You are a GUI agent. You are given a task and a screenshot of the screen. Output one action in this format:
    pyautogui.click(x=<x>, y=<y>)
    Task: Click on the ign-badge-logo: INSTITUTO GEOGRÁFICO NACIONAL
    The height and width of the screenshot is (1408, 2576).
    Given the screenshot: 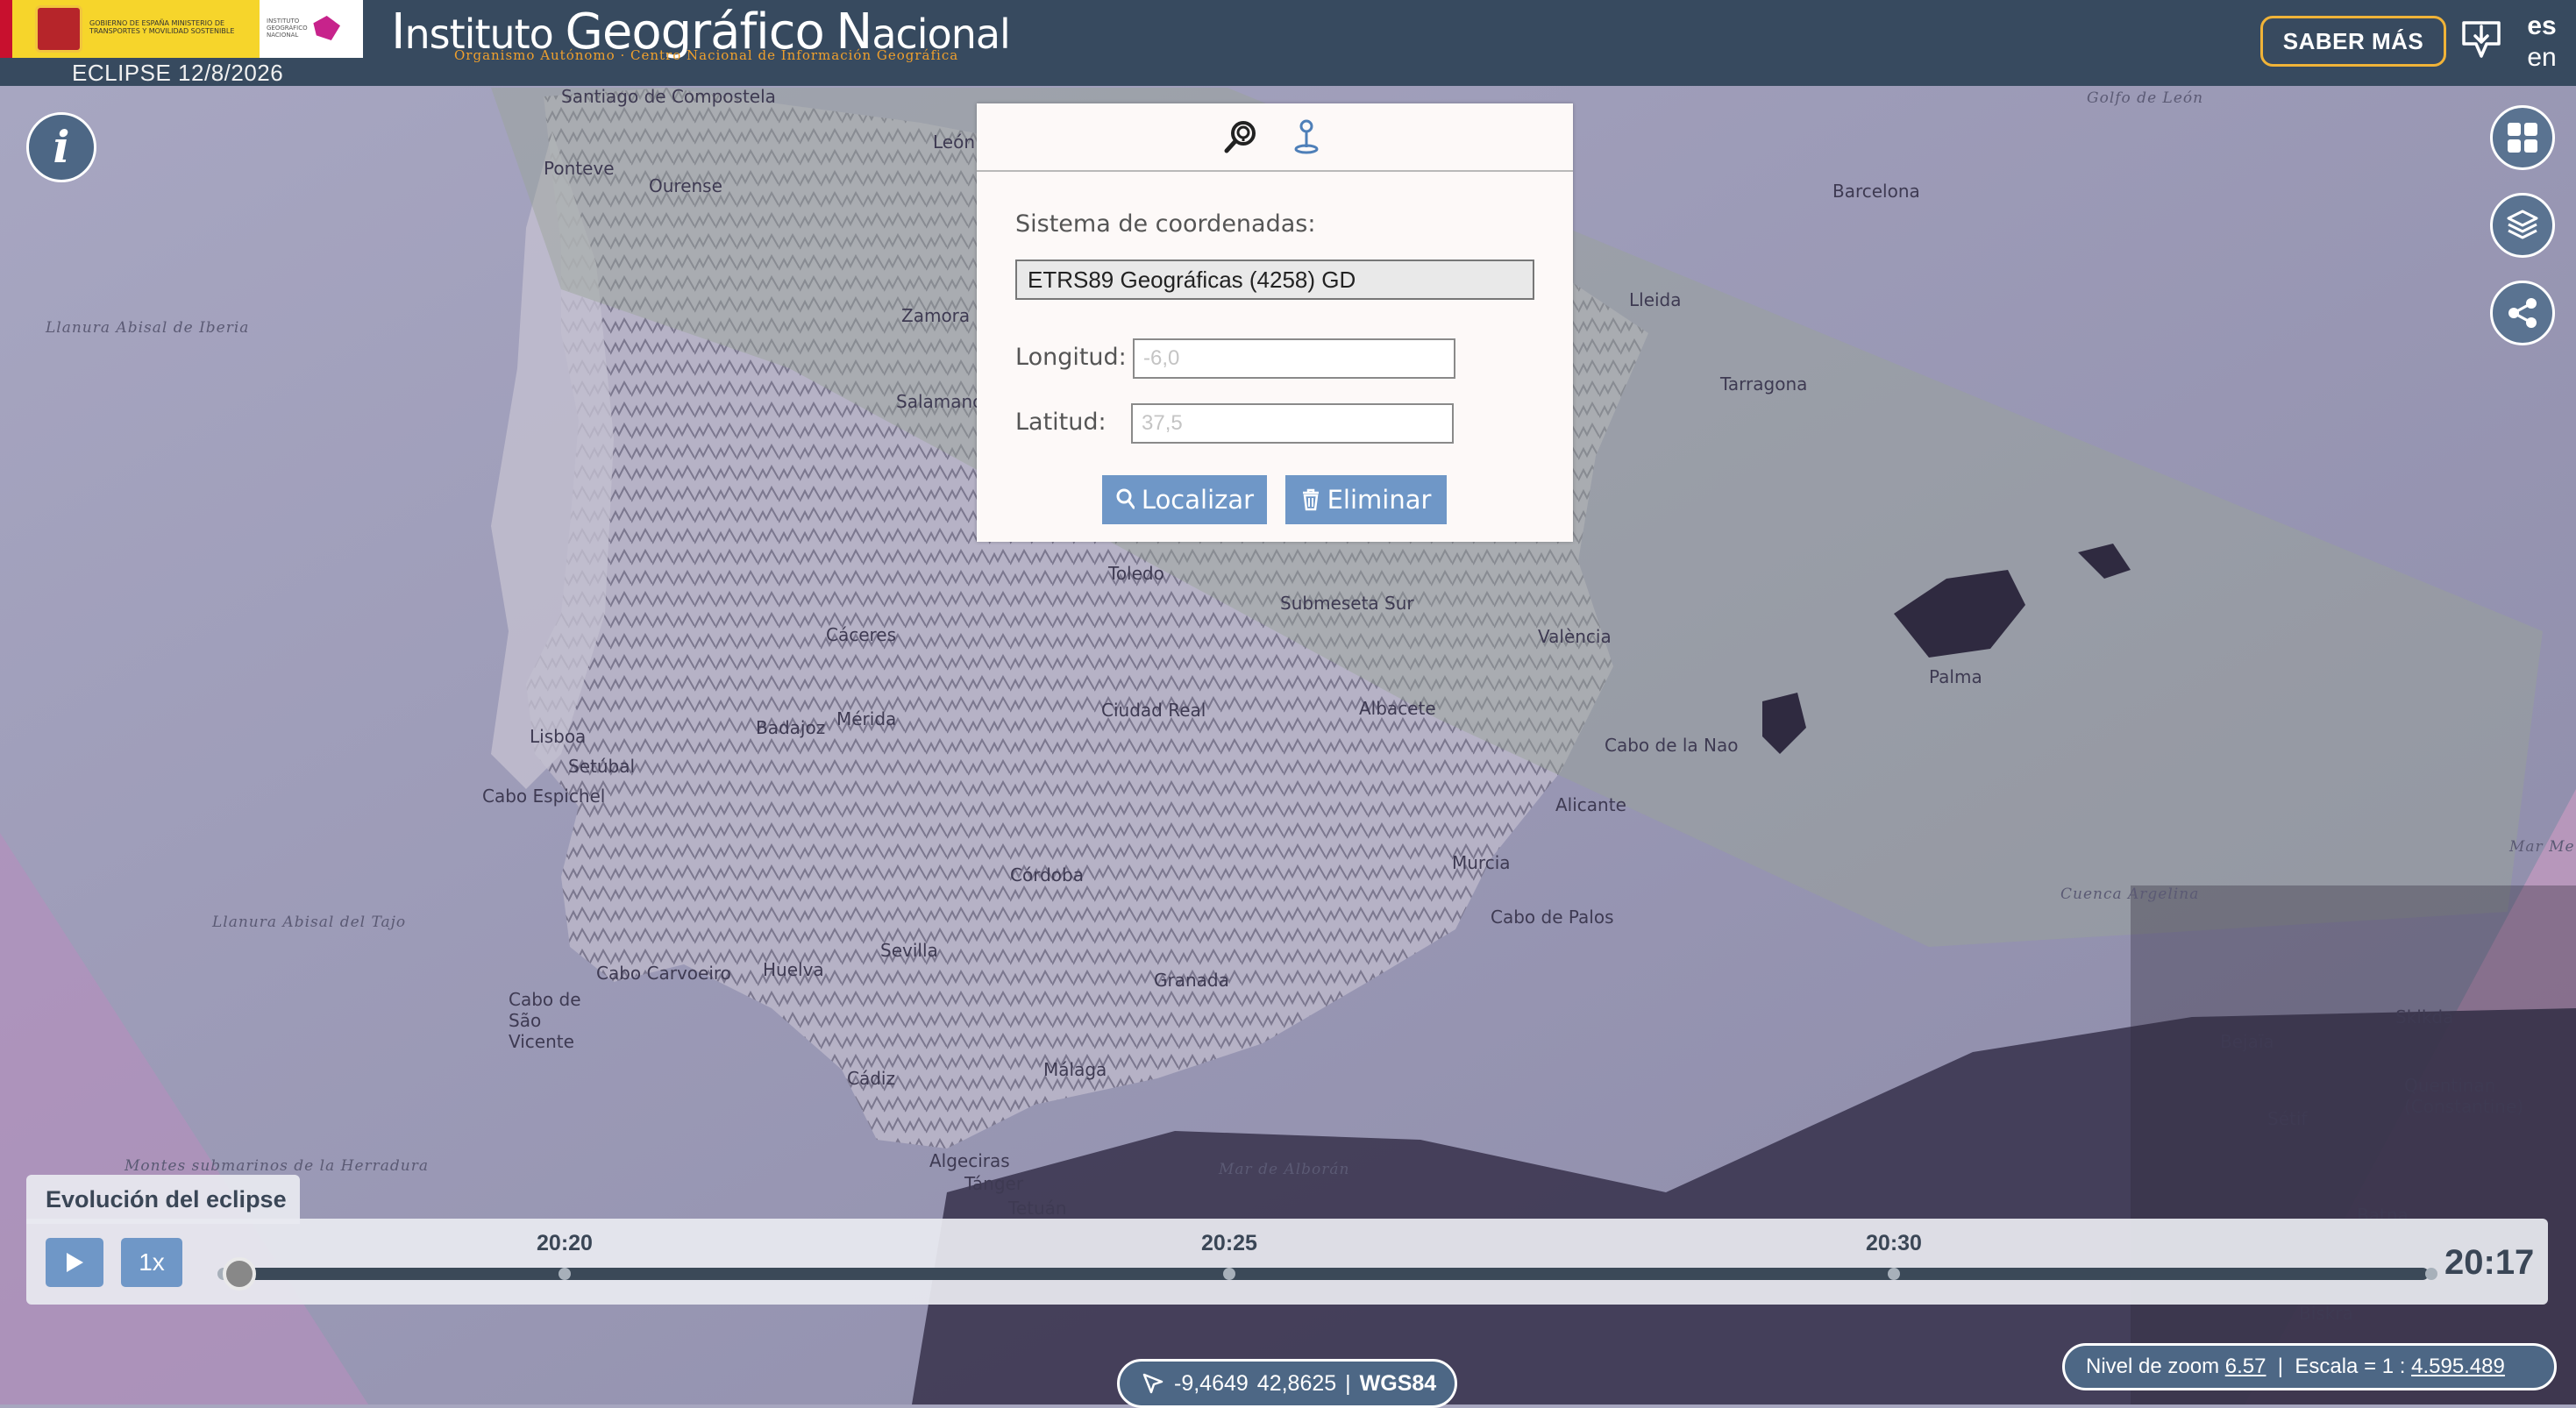 What is the action you would take?
    pyautogui.click(x=311, y=29)
    